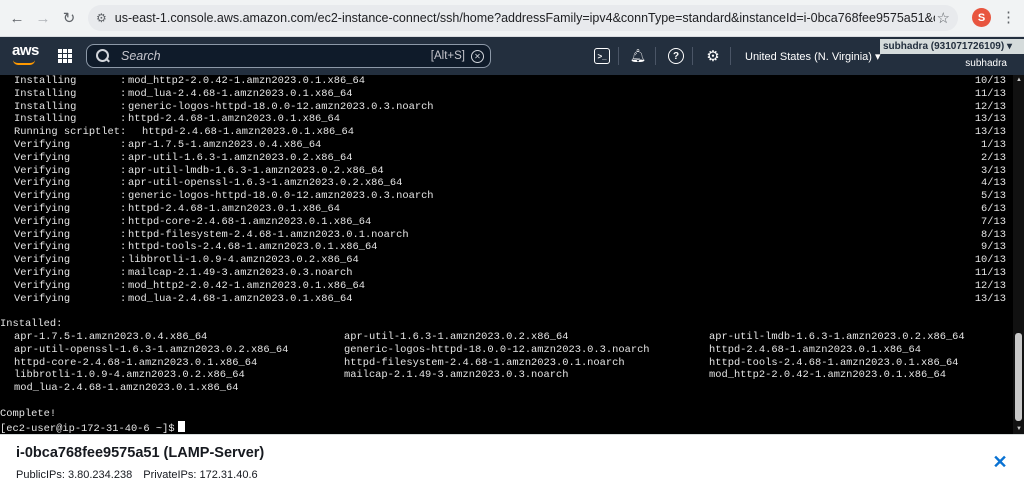  Describe the element at coordinates (24, 62) in the screenshot. I see `aws-logo-smile` at that location.